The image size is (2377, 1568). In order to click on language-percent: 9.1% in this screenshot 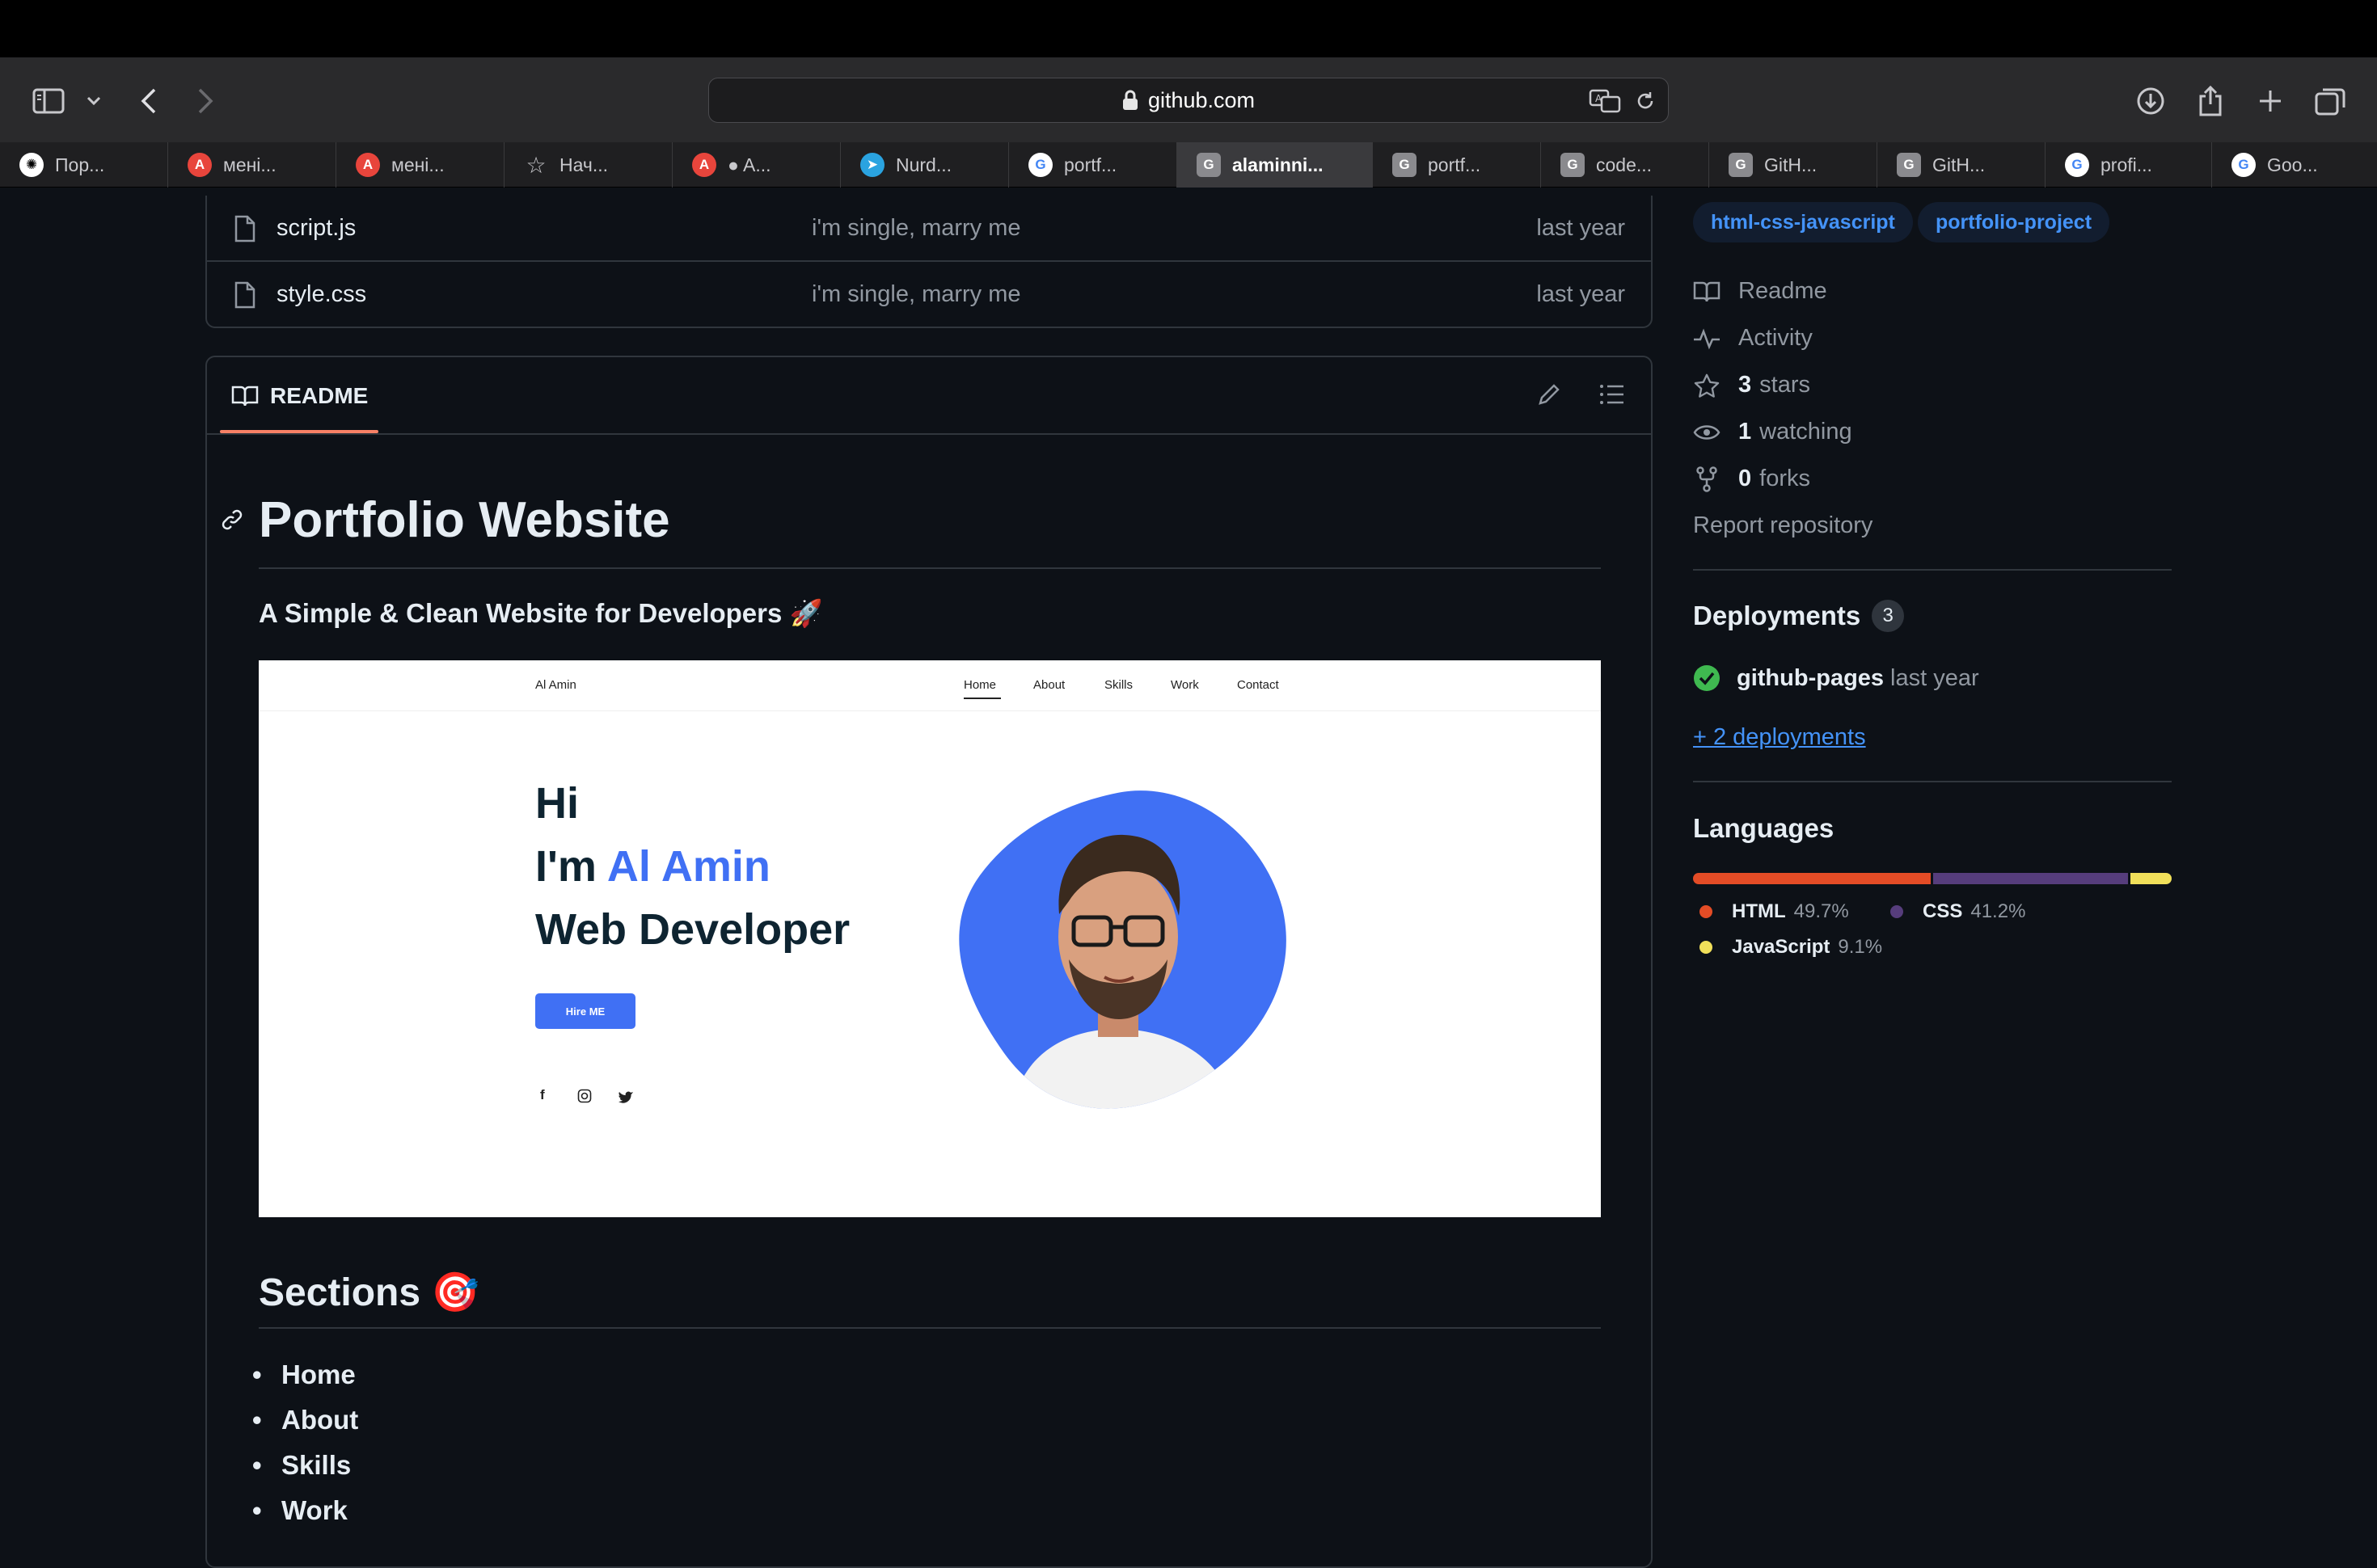, I will do `click(1860, 947)`.